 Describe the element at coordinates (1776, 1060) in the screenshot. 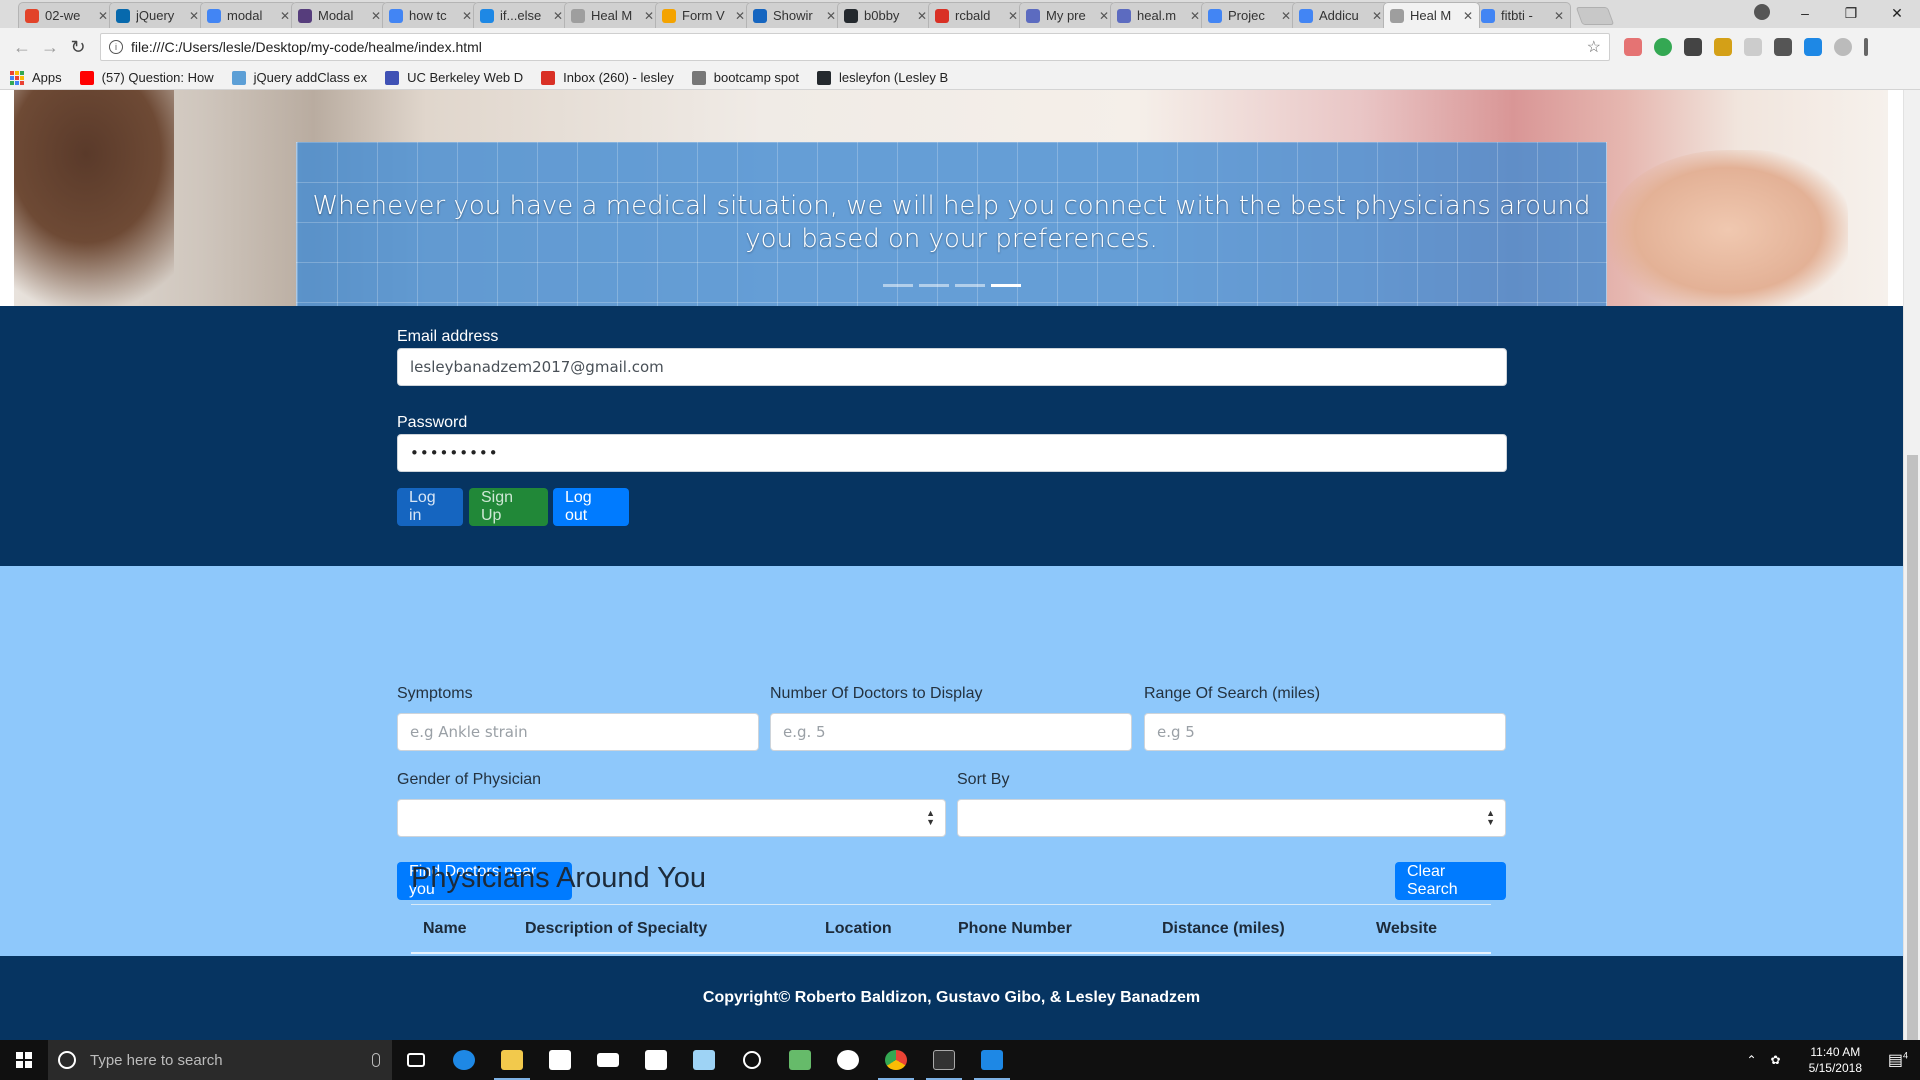

I see `wifi-icon: ✿` at that location.